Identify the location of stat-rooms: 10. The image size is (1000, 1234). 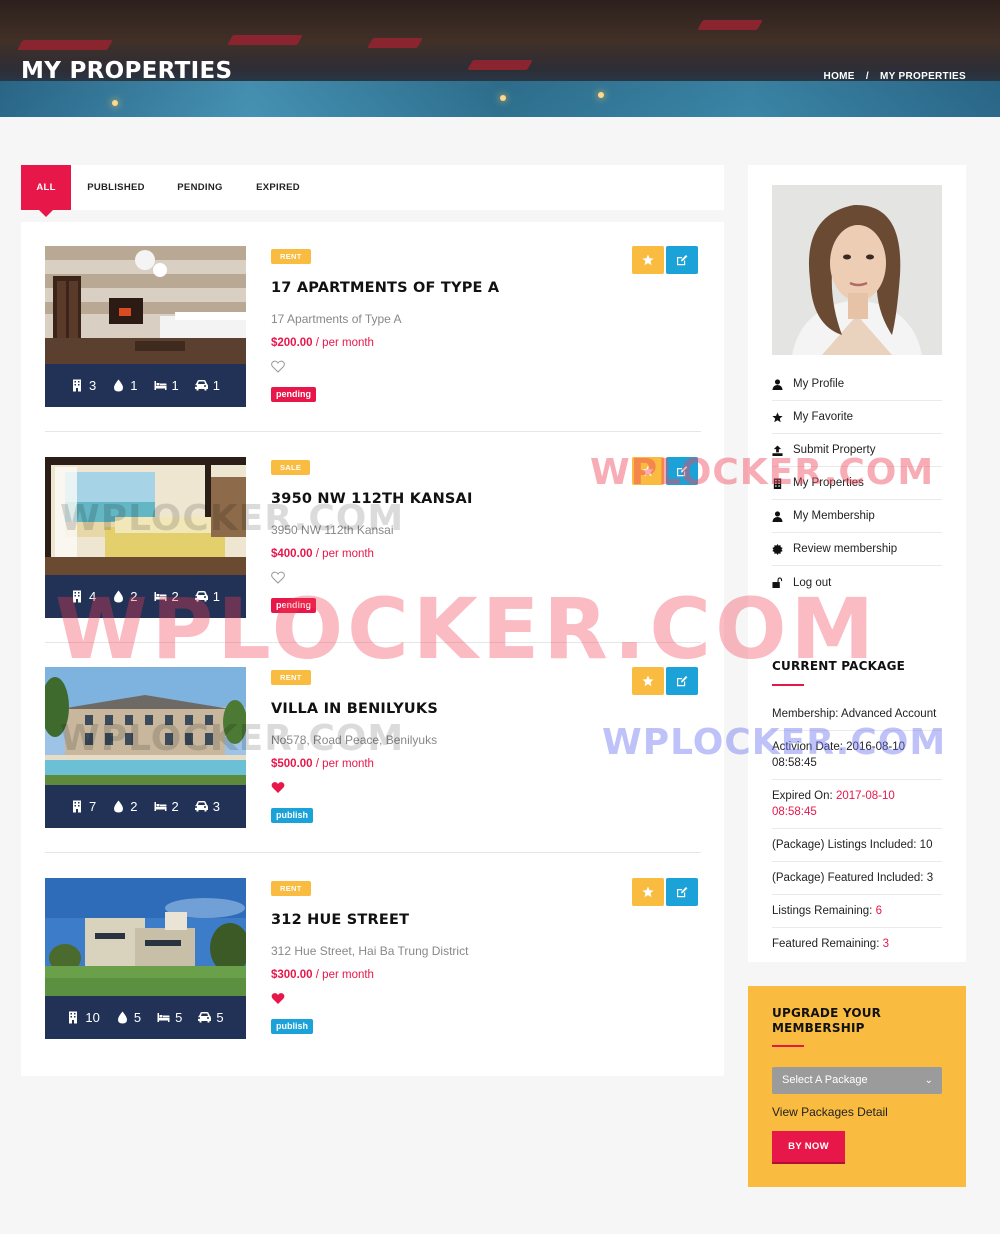
(83, 1017).